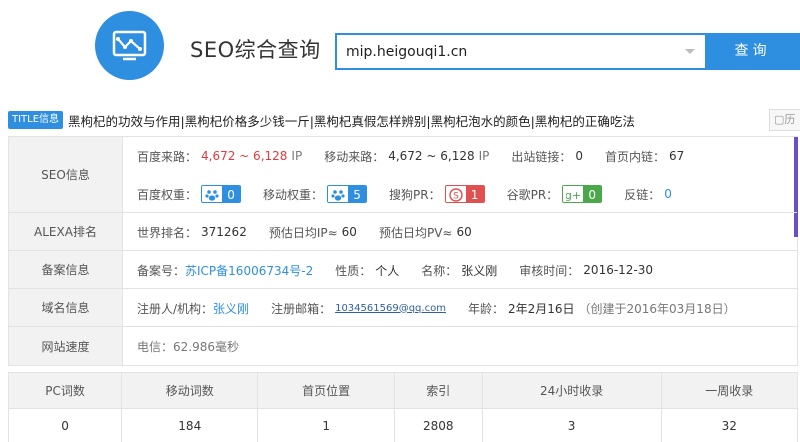  I want to click on homepage-links: 首页内链： 67, so click(645, 156).